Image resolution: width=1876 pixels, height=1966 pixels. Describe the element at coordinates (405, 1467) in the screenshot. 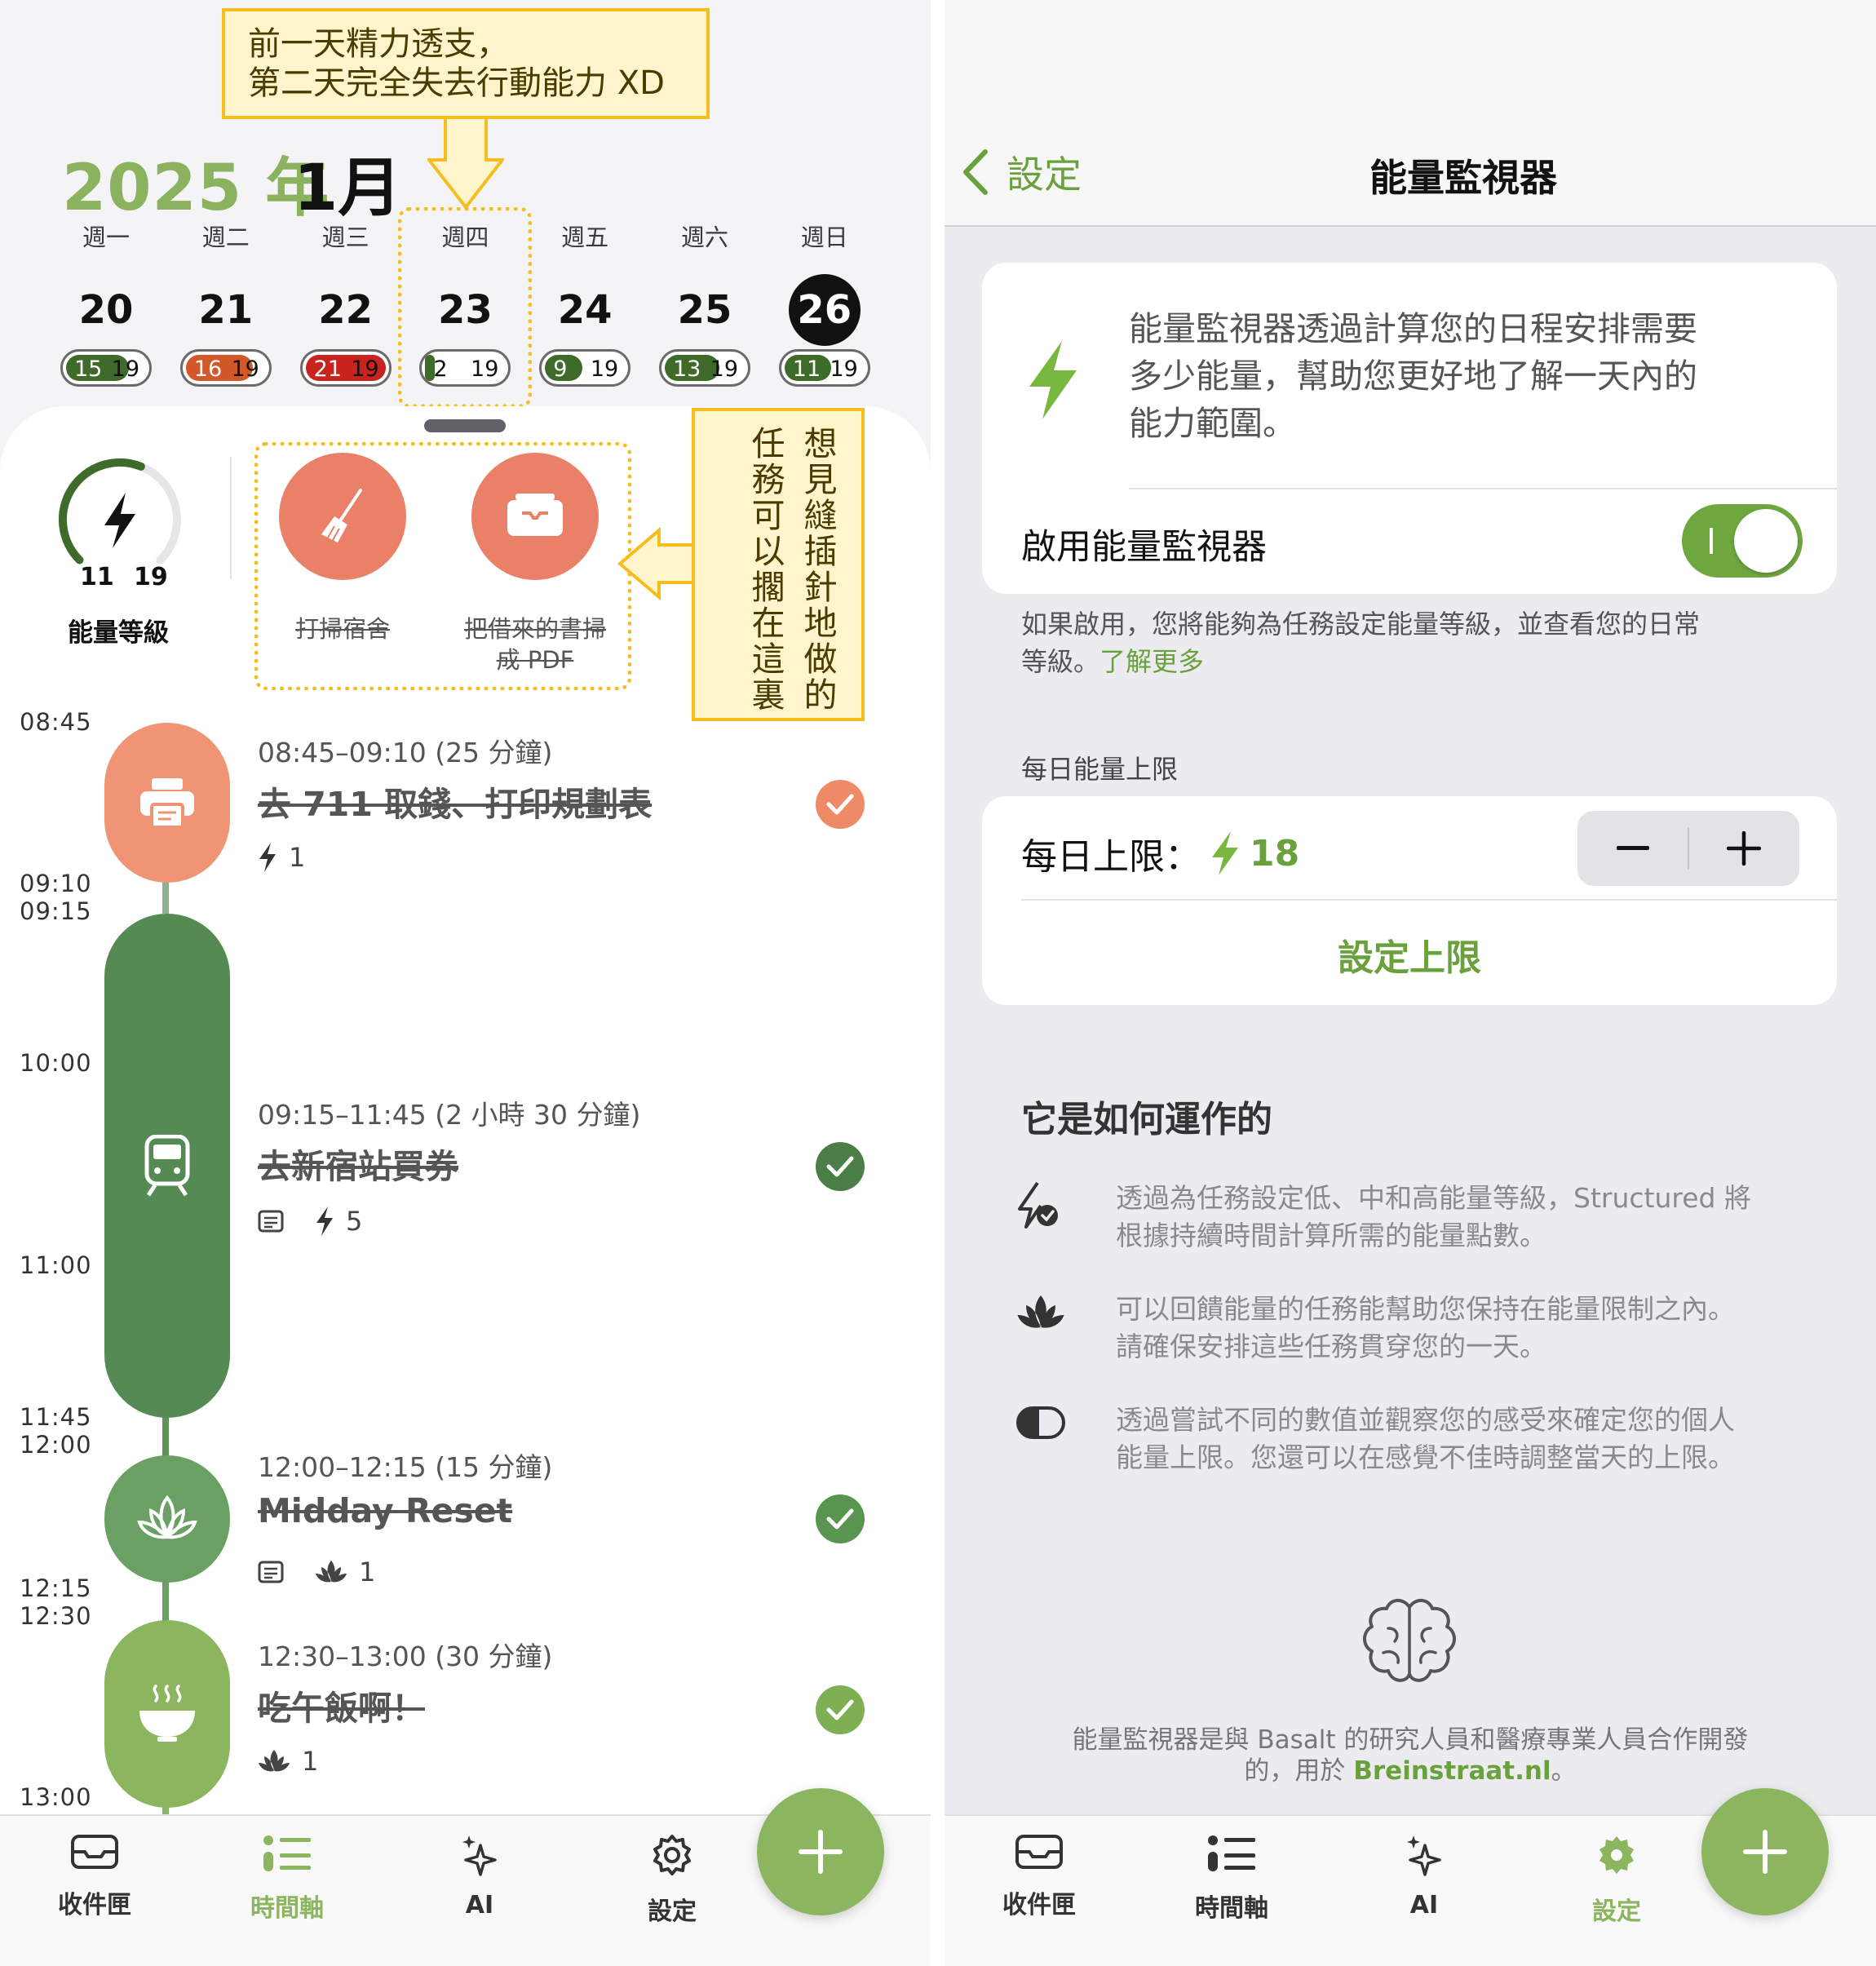

I see `task-time: 12:00–12:15 (15 分鐘)` at that location.